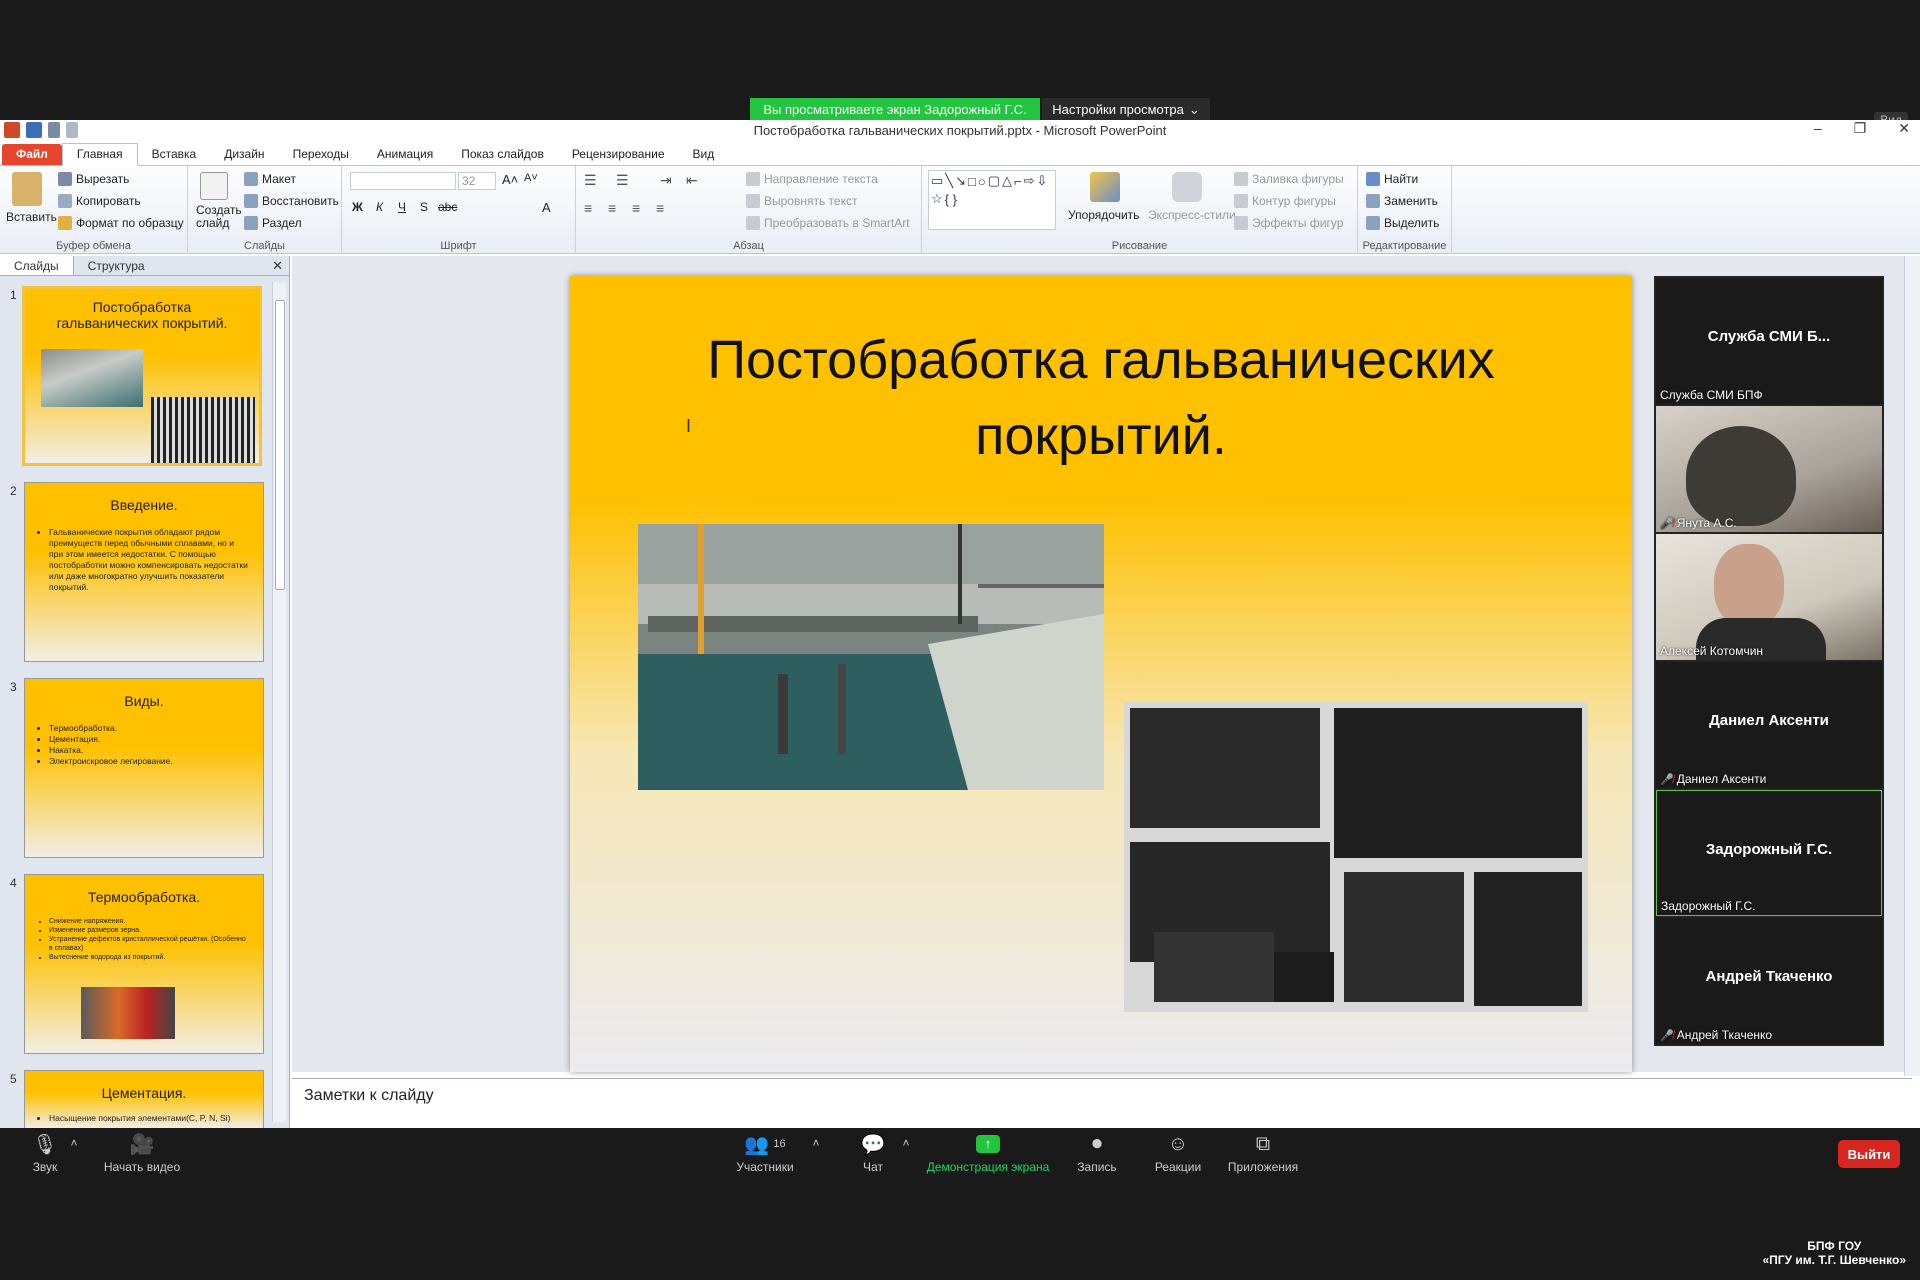 The height and width of the screenshot is (1280, 1920). I want to click on smartart-button: Преобразовать в SmartArt, so click(828, 223).